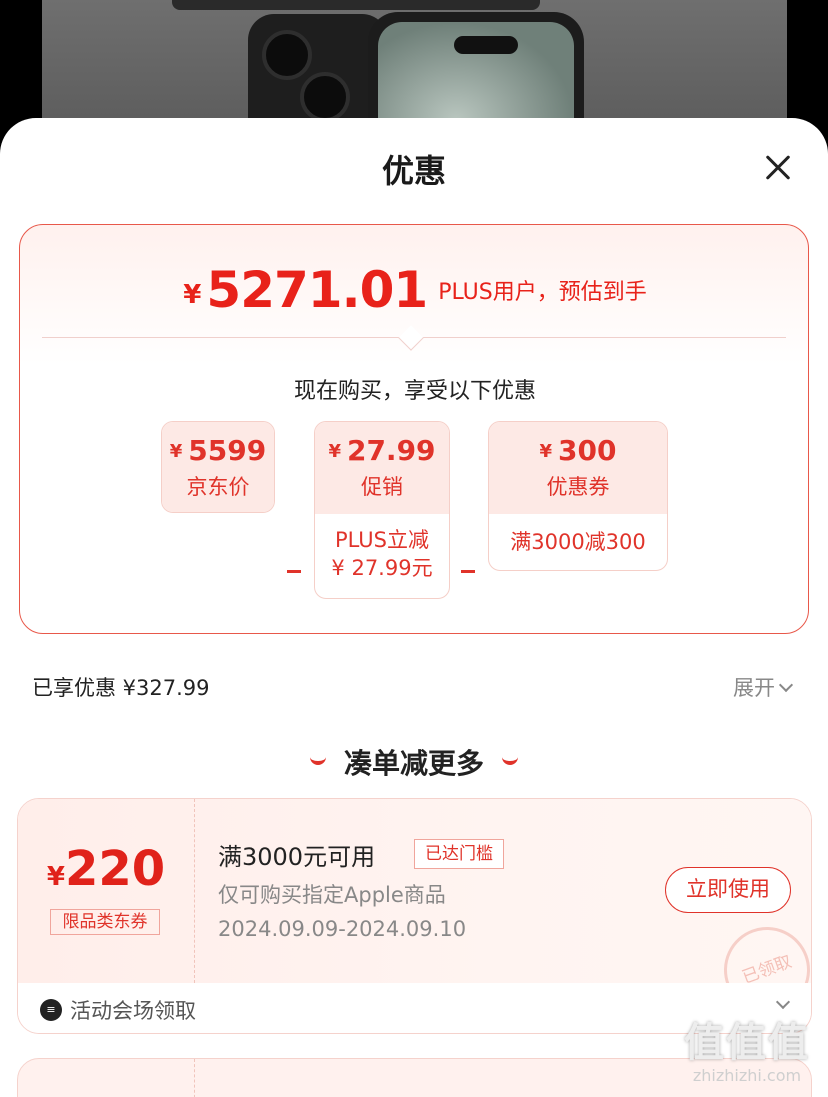 The height and width of the screenshot is (1097, 828). Describe the element at coordinates (332, 895) in the screenshot. I see `coupon-scope: 仅可购买指定Apple商品` at that location.